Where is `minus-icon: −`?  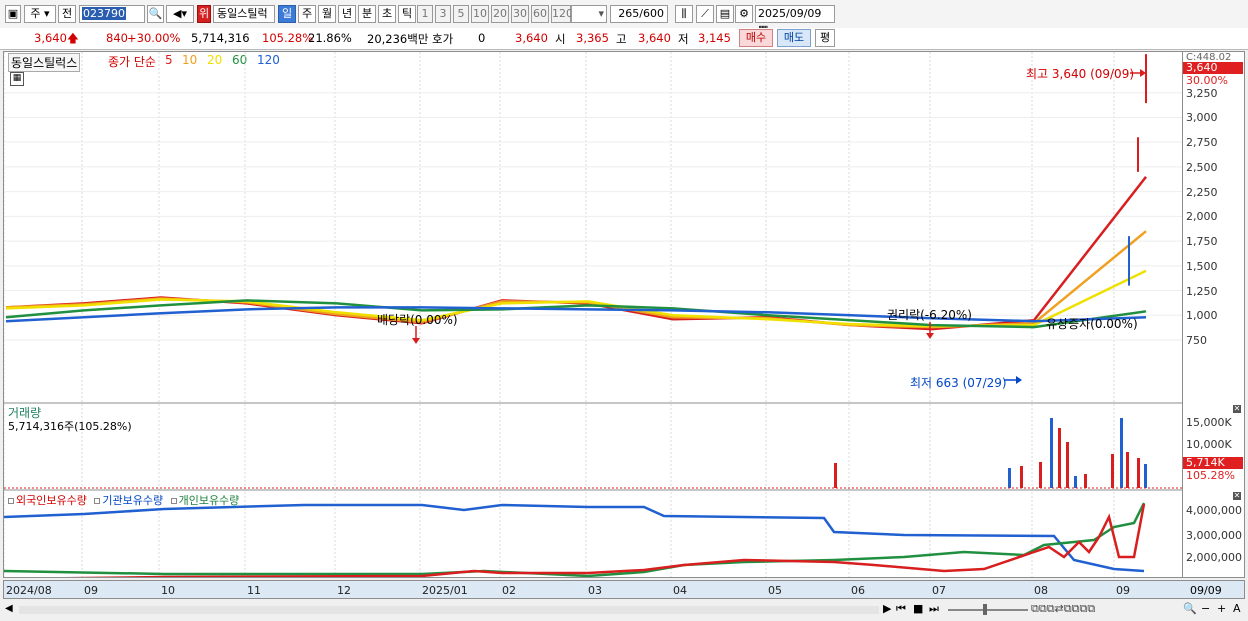
minus-icon: − is located at coordinates (1205, 608).